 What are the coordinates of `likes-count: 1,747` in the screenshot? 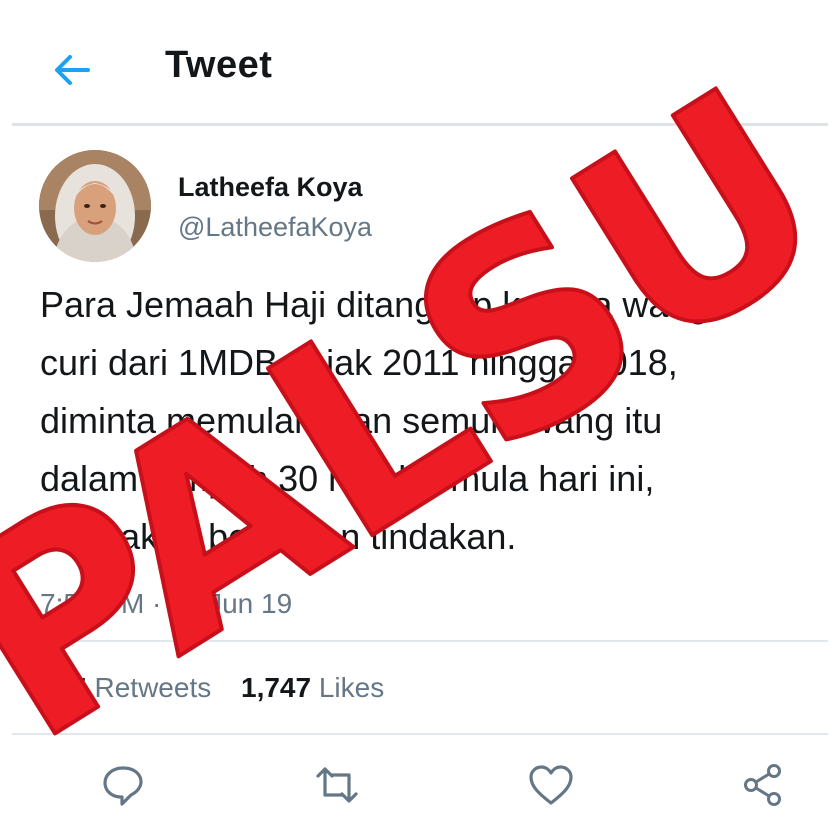 It's located at (276, 687).